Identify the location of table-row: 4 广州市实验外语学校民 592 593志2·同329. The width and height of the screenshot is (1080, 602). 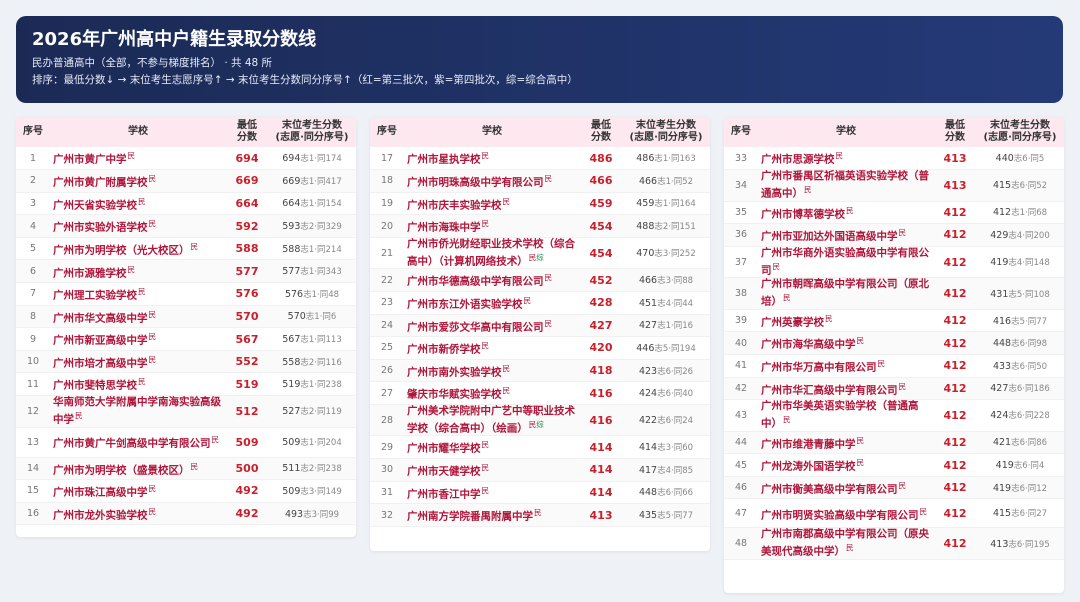
(186, 226).